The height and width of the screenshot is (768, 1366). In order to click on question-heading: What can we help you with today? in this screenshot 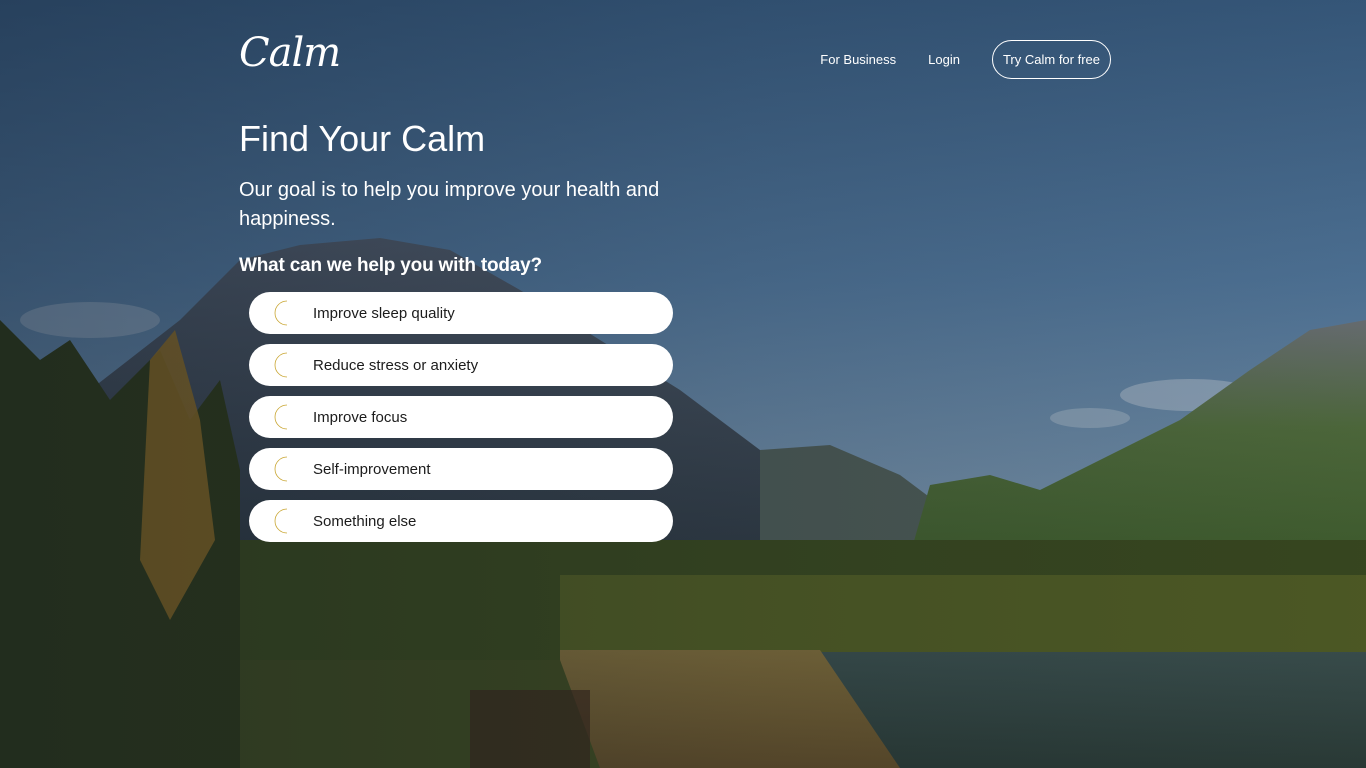, I will do `click(390, 265)`.